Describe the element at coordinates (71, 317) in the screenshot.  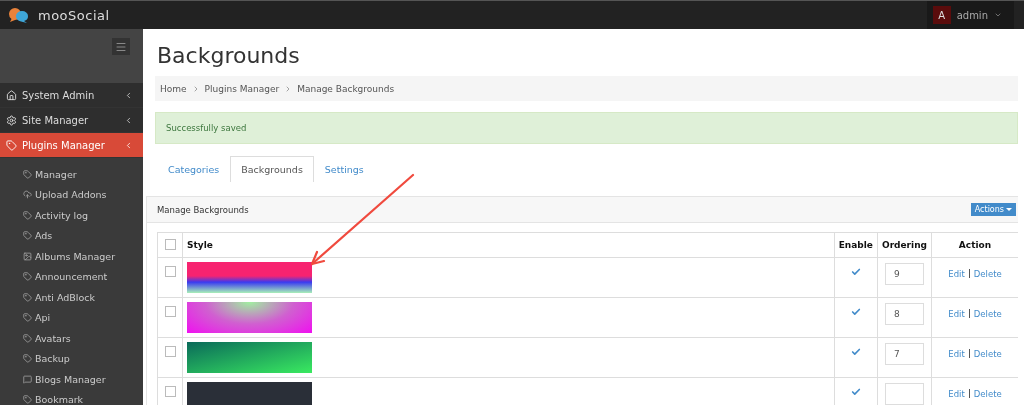
I see `sidebar-item: Api` at that location.